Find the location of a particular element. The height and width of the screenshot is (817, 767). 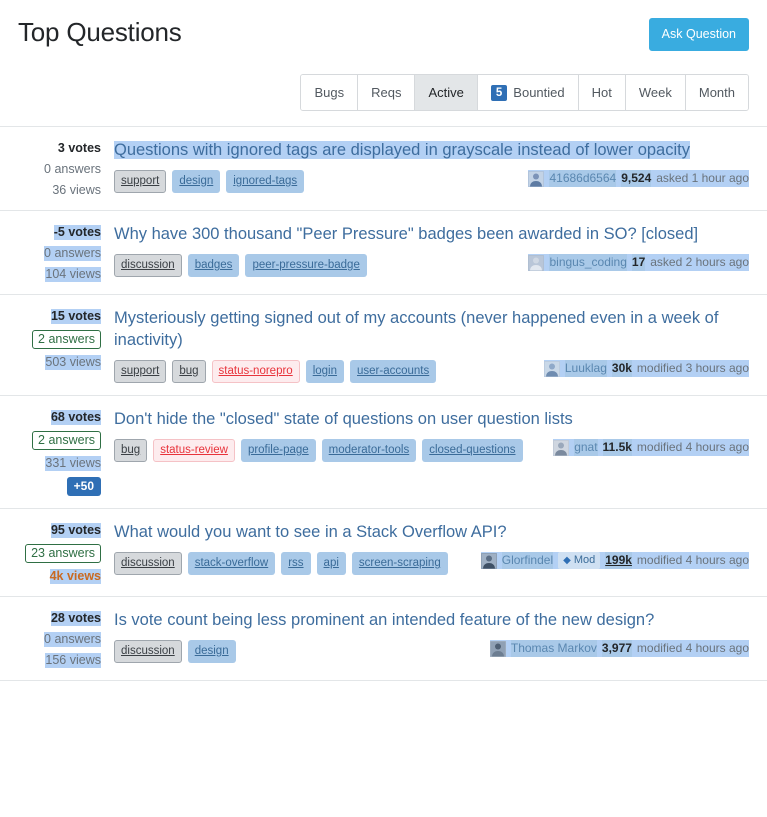

tab-month: Month is located at coordinates (716, 92).